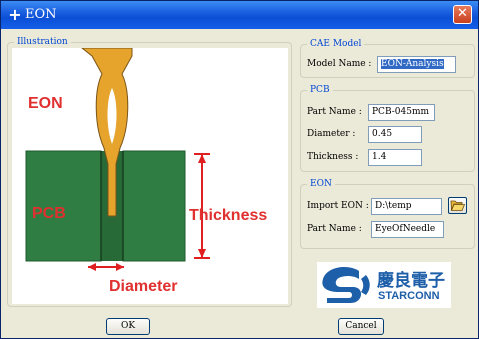 Image resolution: width=479 pixels, height=339 pixels. What do you see at coordinates (346, 285) in the screenshot?
I see `starconn-logo-mark` at bounding box center [346, 285].